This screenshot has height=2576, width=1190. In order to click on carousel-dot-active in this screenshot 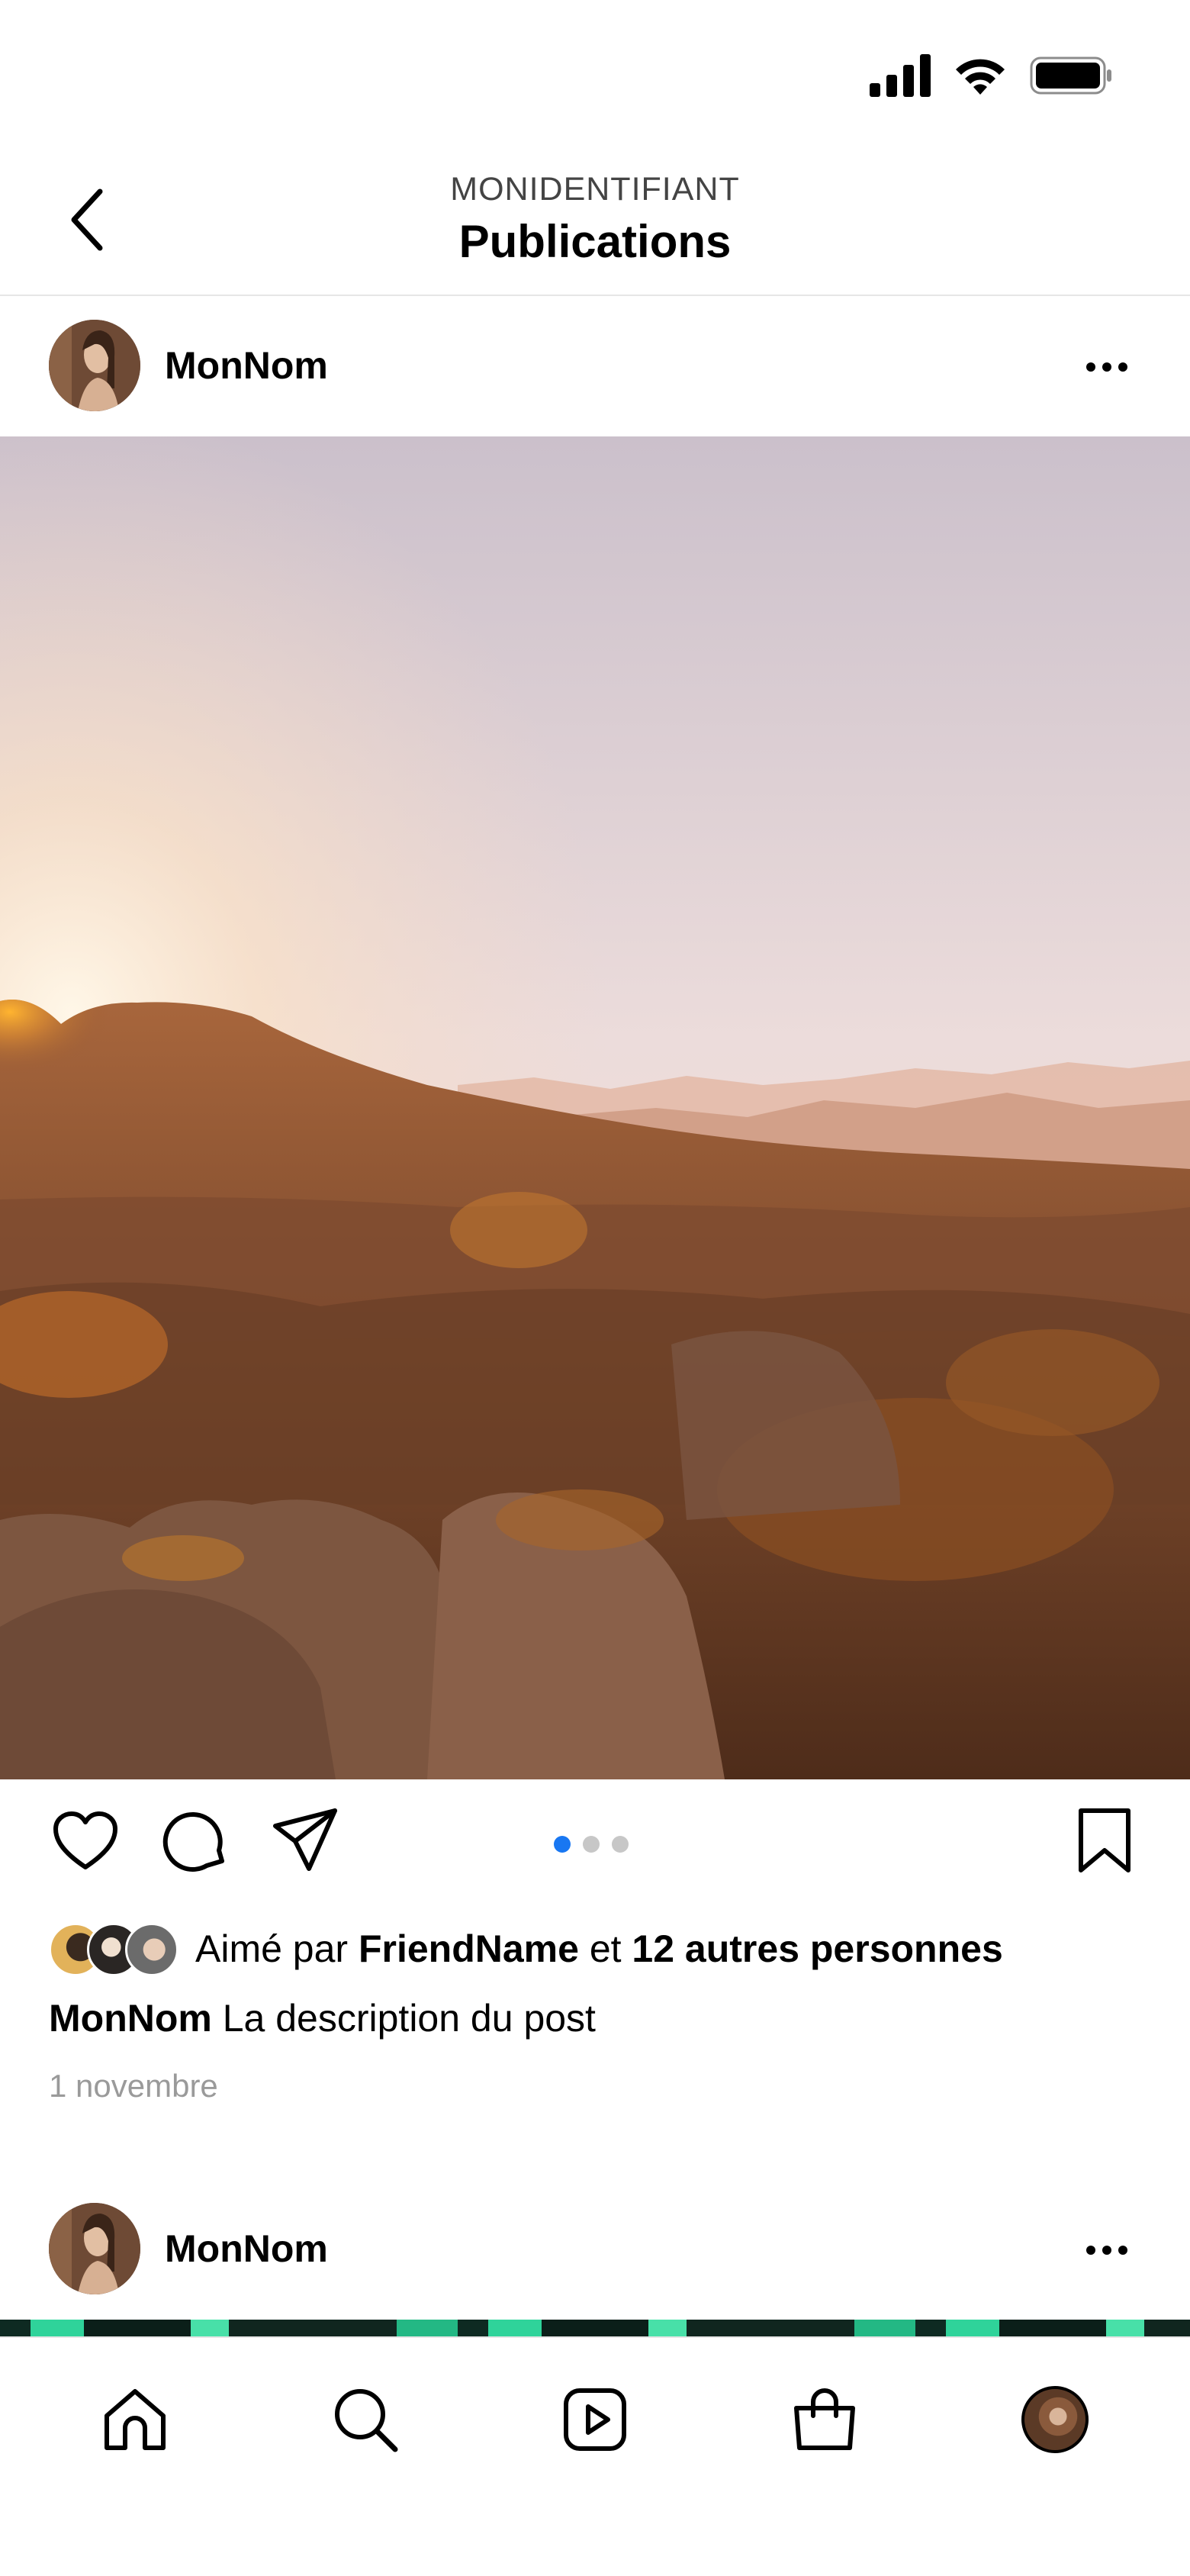, I will do `click(562, 1844)`.